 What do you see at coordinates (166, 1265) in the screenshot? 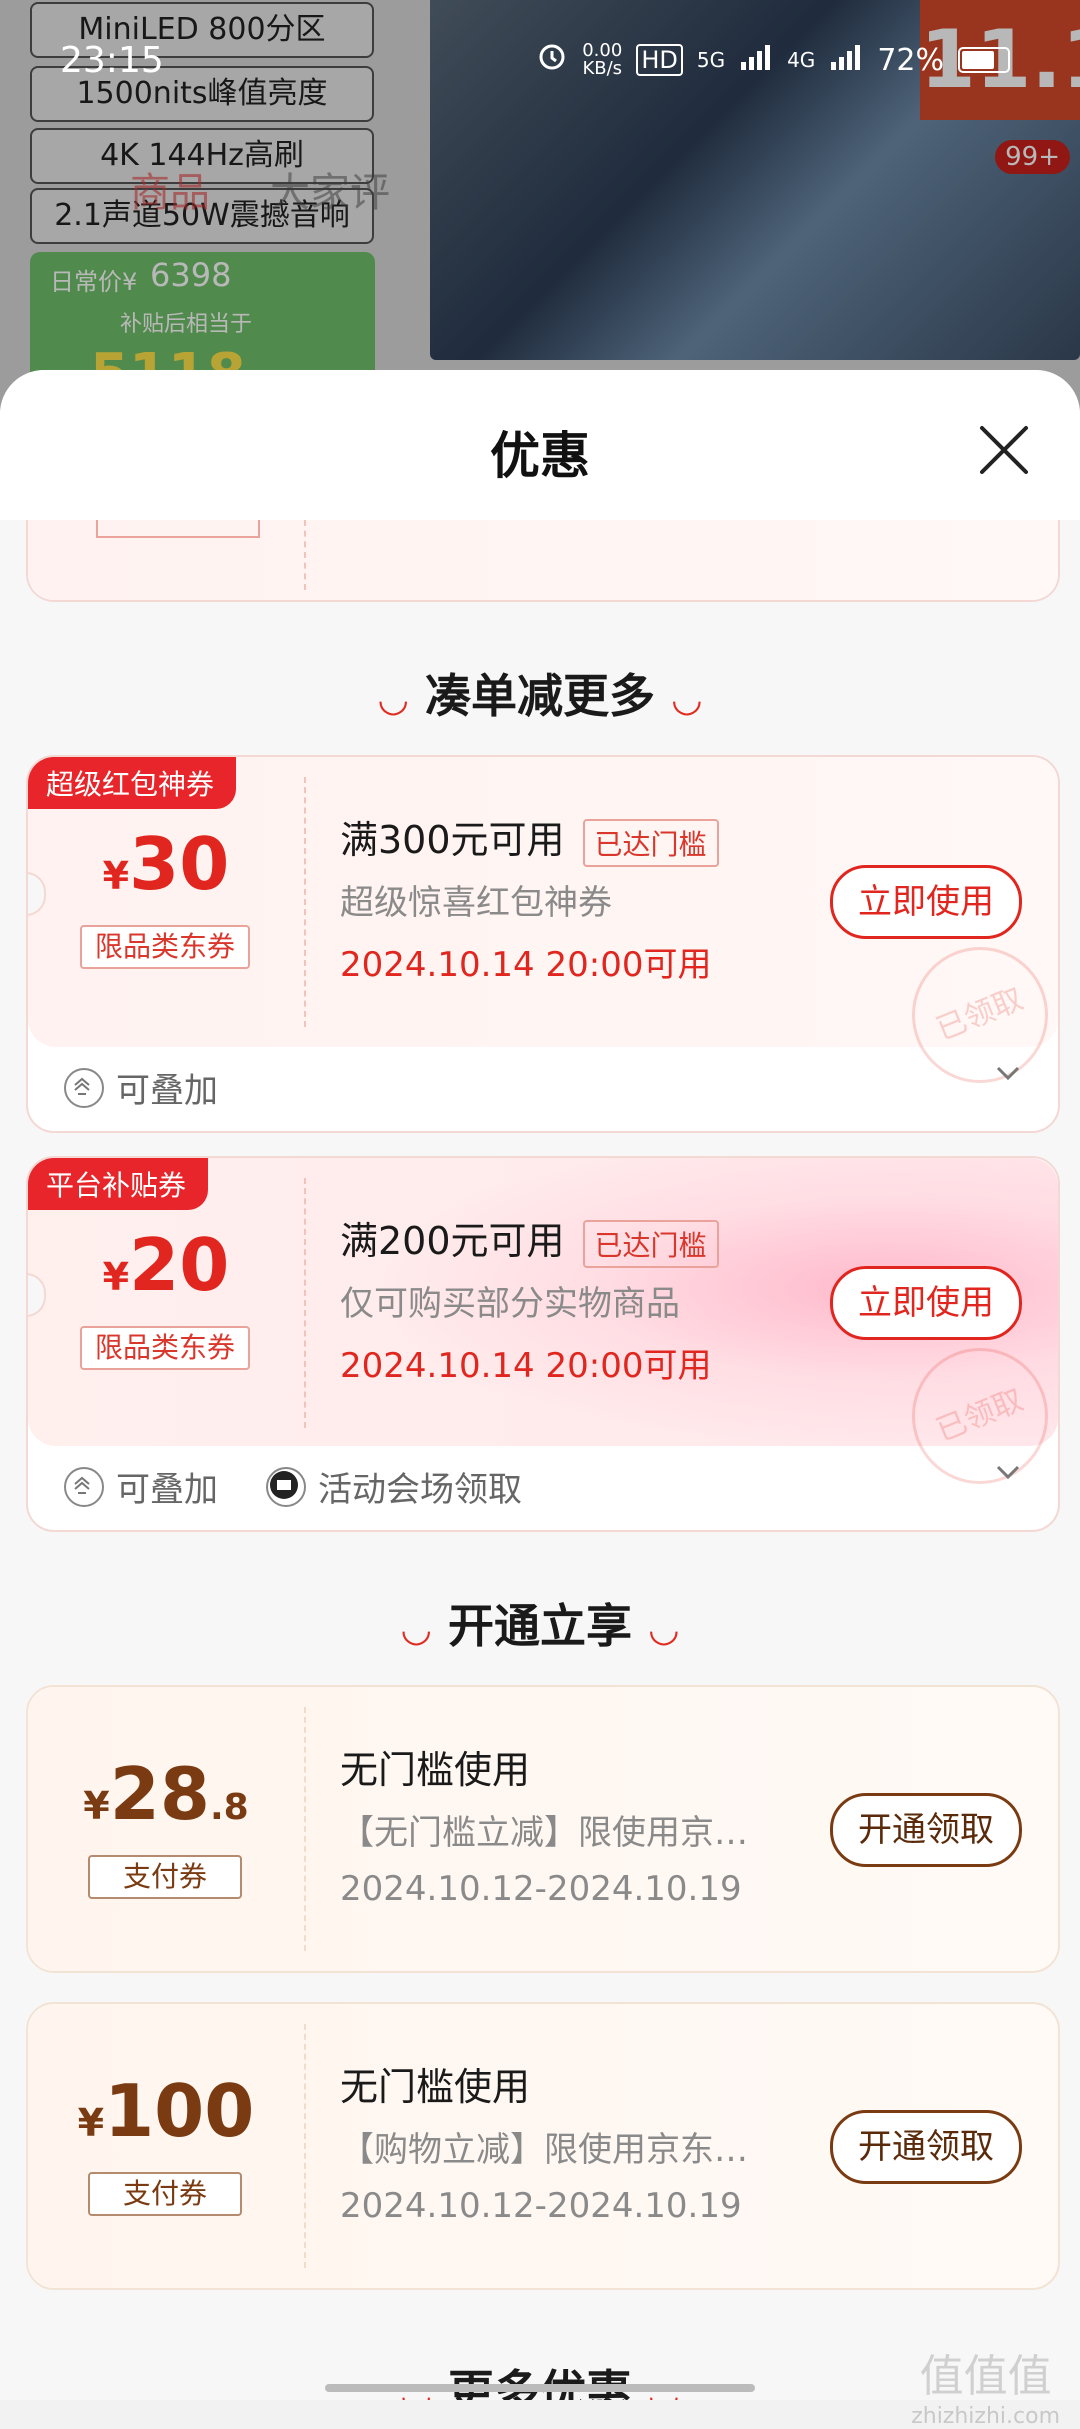
I see `coupon-amount: ¥20` at bounding box center [166, 1265].